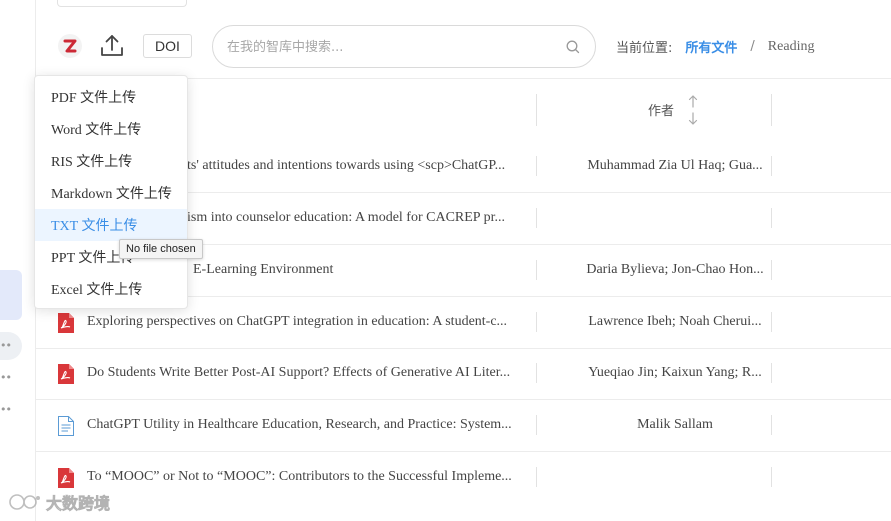 This screenshot has width=891, height=521. I want to click on sidebar-more-button: ••, so click(11, 346).